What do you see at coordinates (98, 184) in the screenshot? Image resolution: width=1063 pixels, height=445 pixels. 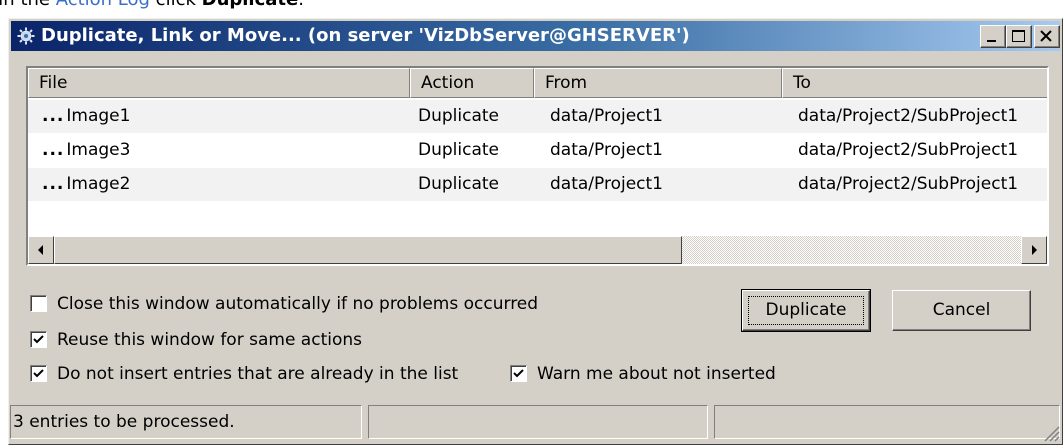 I see `file-name: Image2` at bounding box center [98, 184].